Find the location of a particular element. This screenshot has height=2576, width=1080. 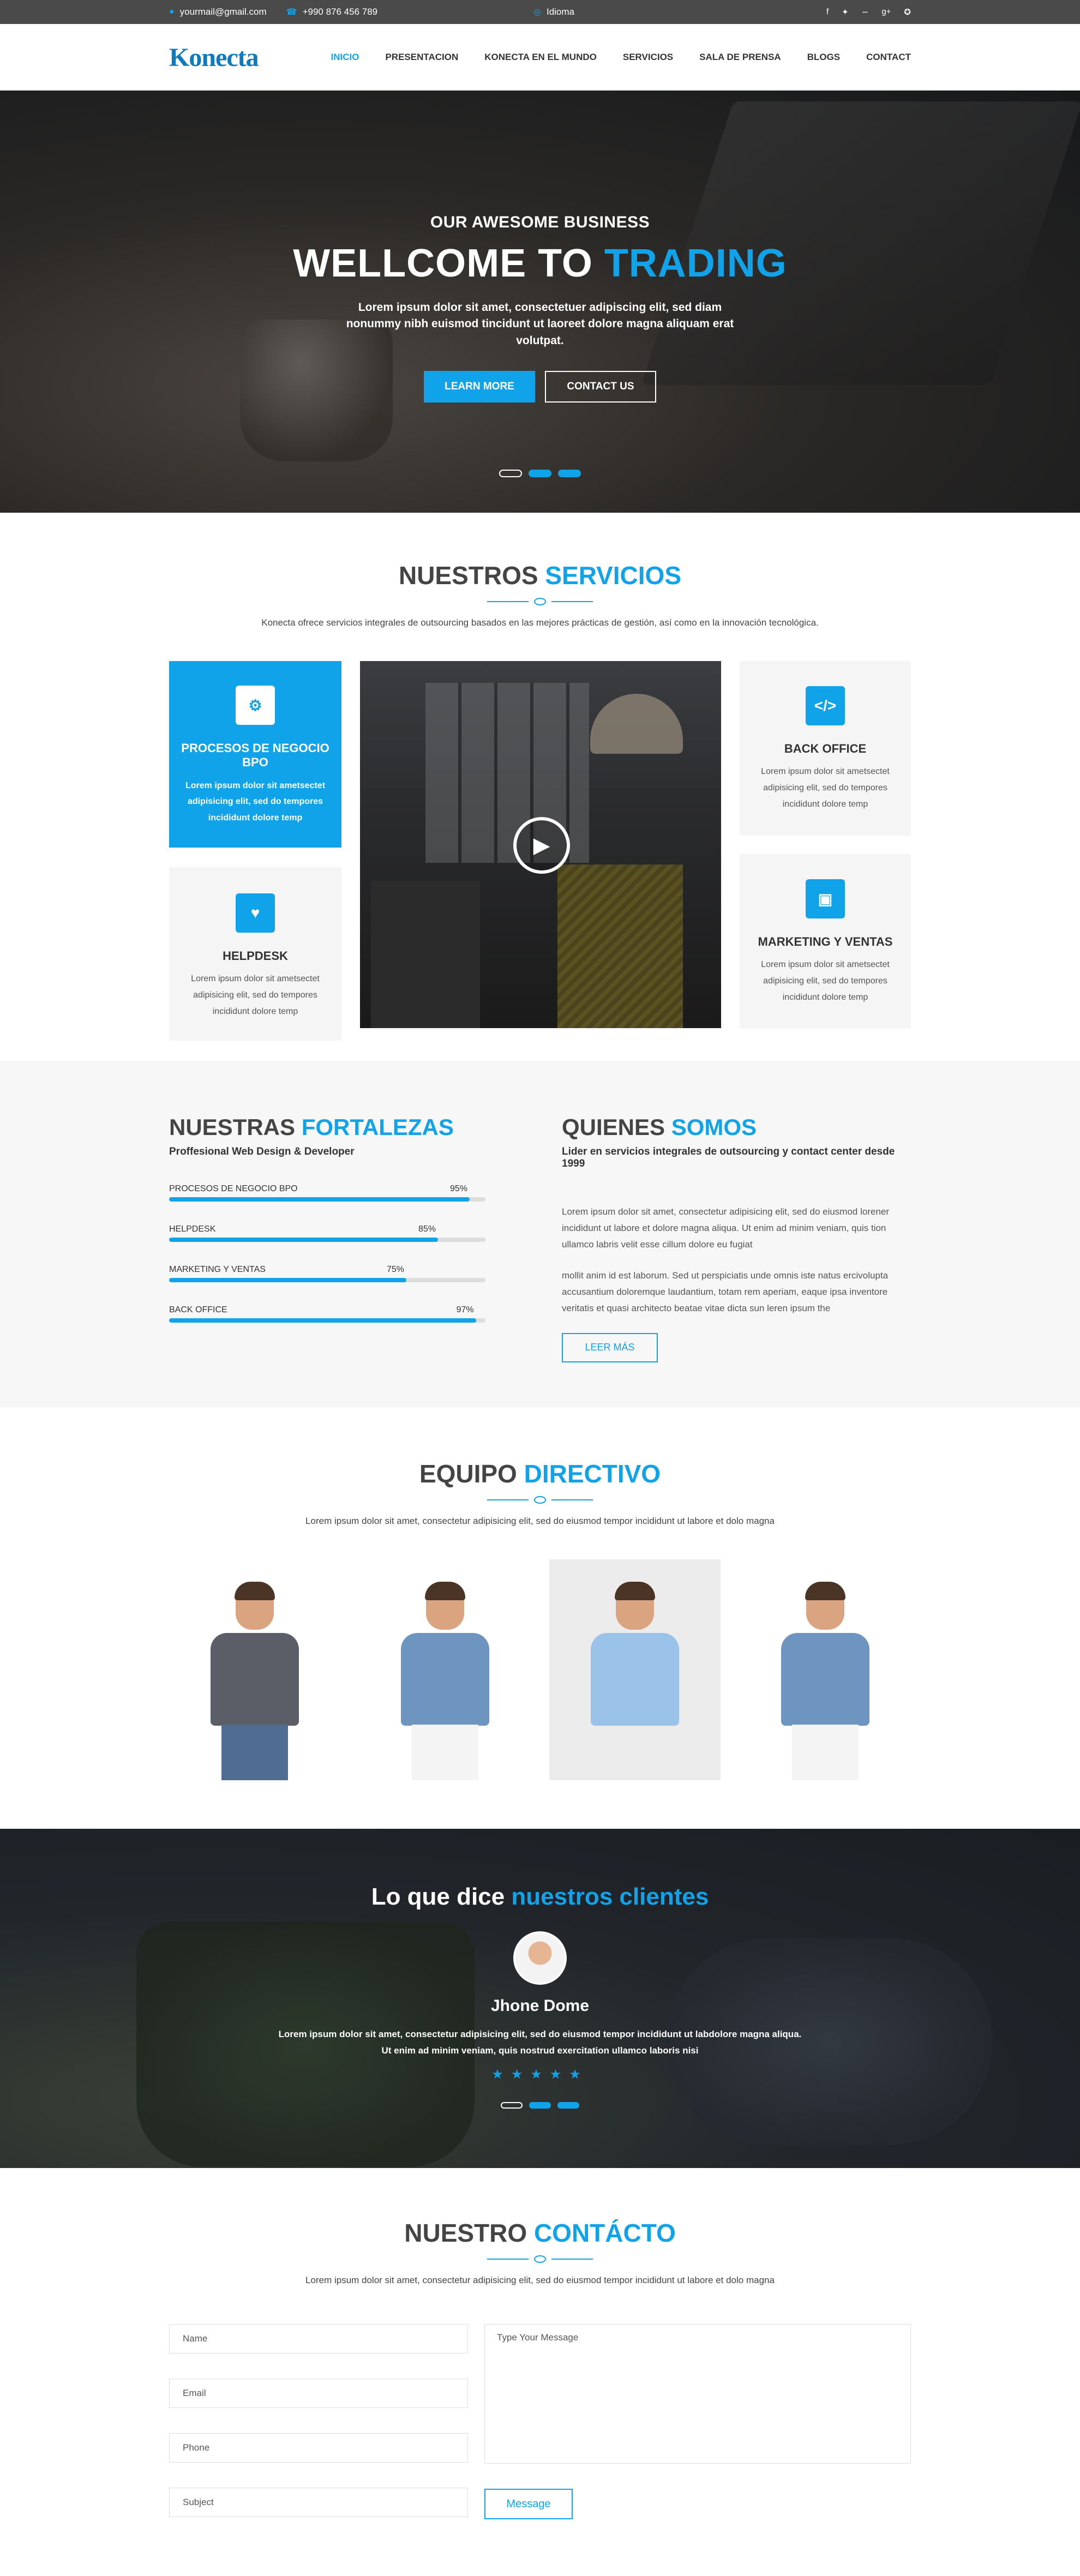

testimonial-dots is located at coordinates (540, 2105).